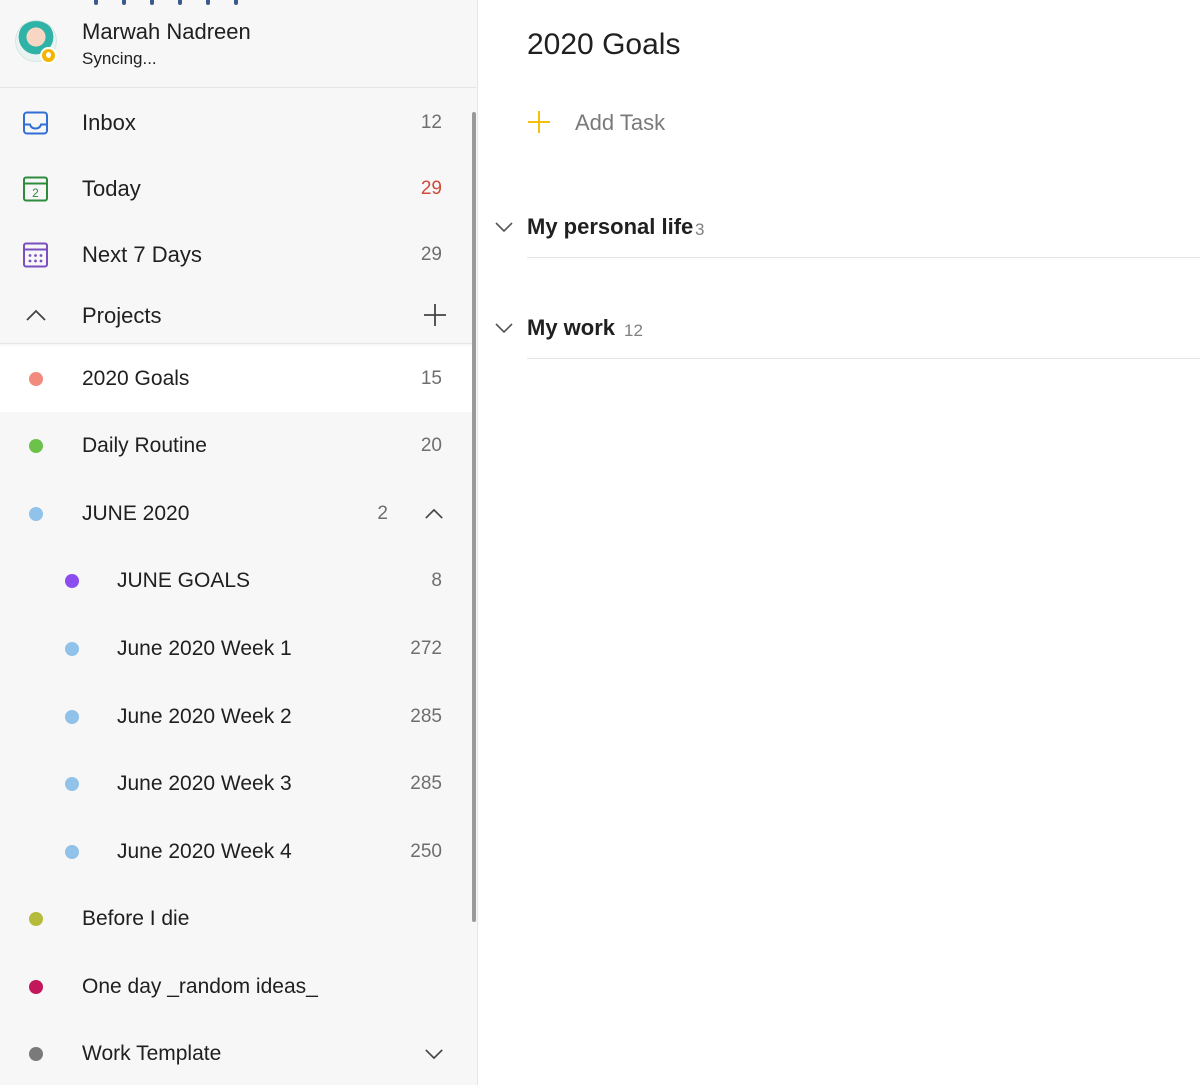 The width and height of the screenshot is (1200, 1085). I want to click on premium-badge-icon, so click(48, 55).